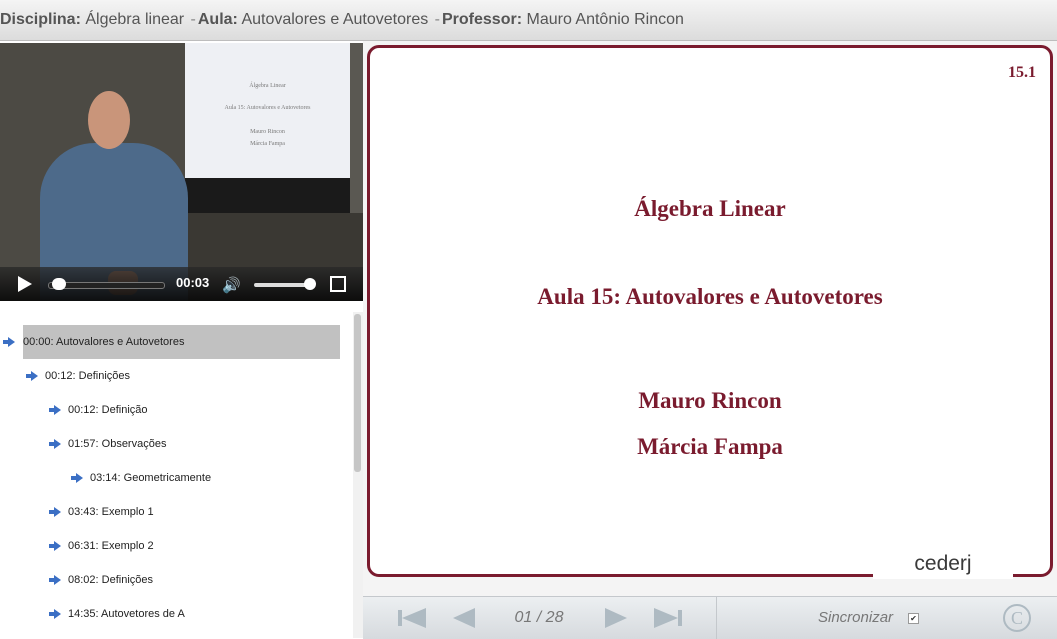 The image size is (1057, 639). Describe the element at coordinates (110, 580) in the screenshot. I see `toc-item-label: 08:02: Definições` at that location.